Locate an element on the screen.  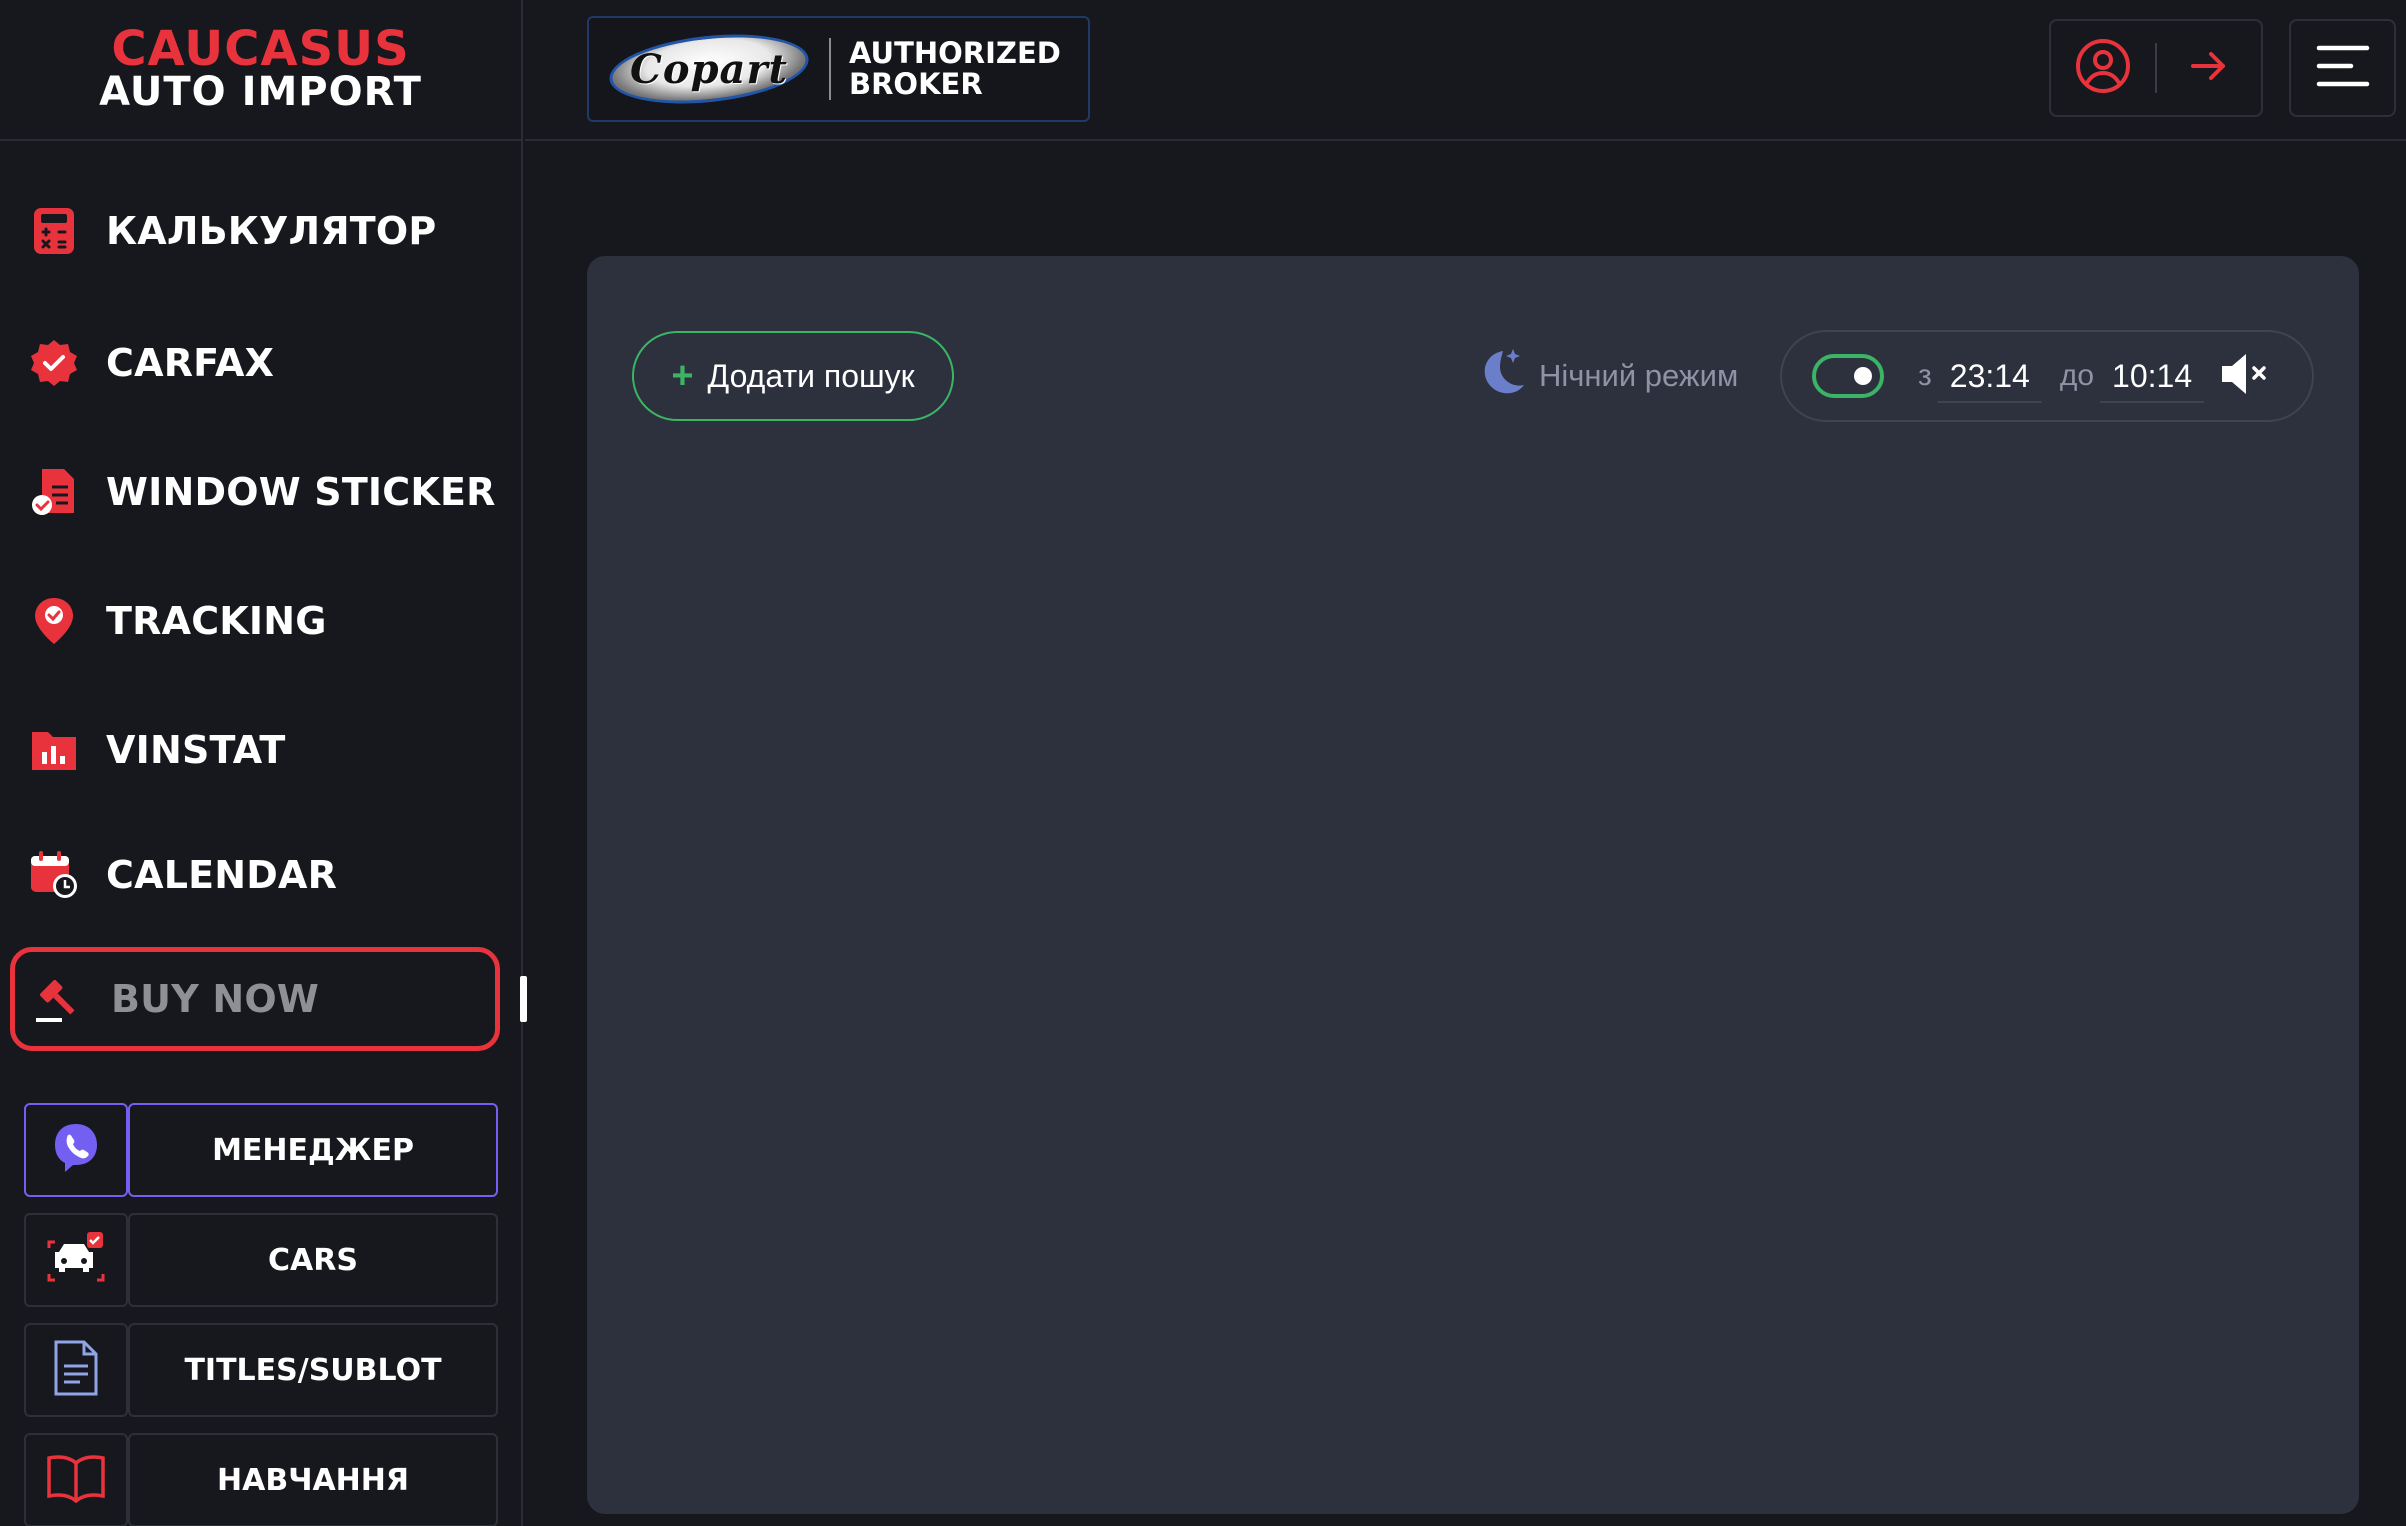
viber-icon is located at coordinates (76, 1150).